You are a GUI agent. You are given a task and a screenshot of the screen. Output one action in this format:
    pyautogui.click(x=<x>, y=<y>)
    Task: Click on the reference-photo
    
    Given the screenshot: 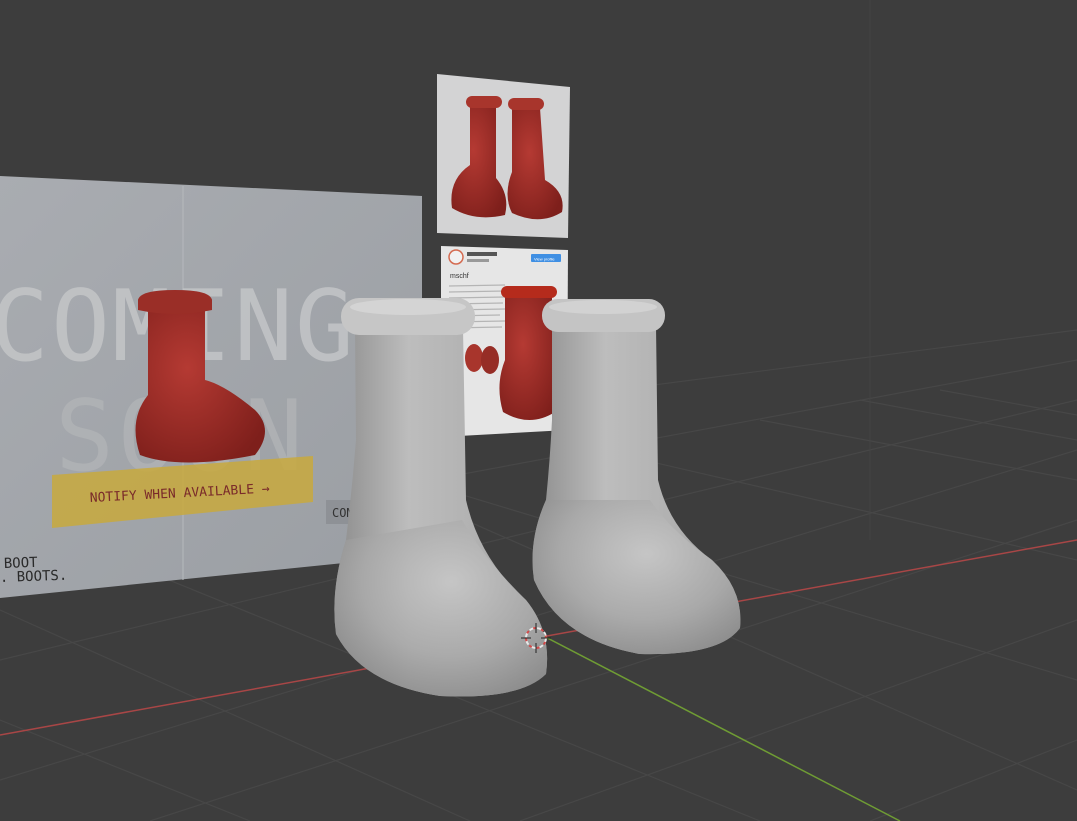 What is the action you would take?
    pyautogui.click(x=503, y=156)
    